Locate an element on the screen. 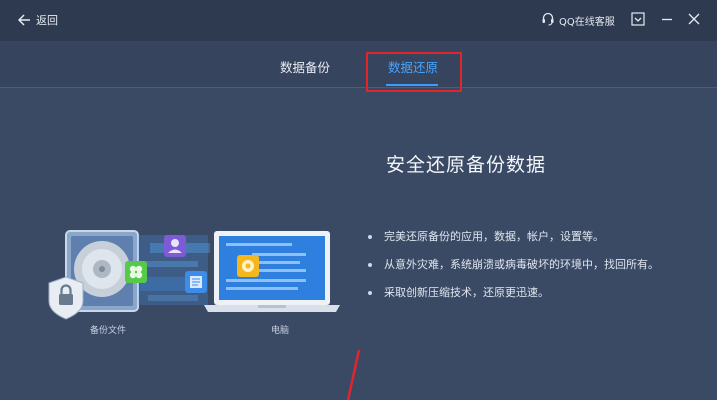 Image resolution: width=717 pixels, height=400 pixels. feature-item: 完美还原备份的应用，数据，帐户，设置等。 is located at coordinates (518, 236).